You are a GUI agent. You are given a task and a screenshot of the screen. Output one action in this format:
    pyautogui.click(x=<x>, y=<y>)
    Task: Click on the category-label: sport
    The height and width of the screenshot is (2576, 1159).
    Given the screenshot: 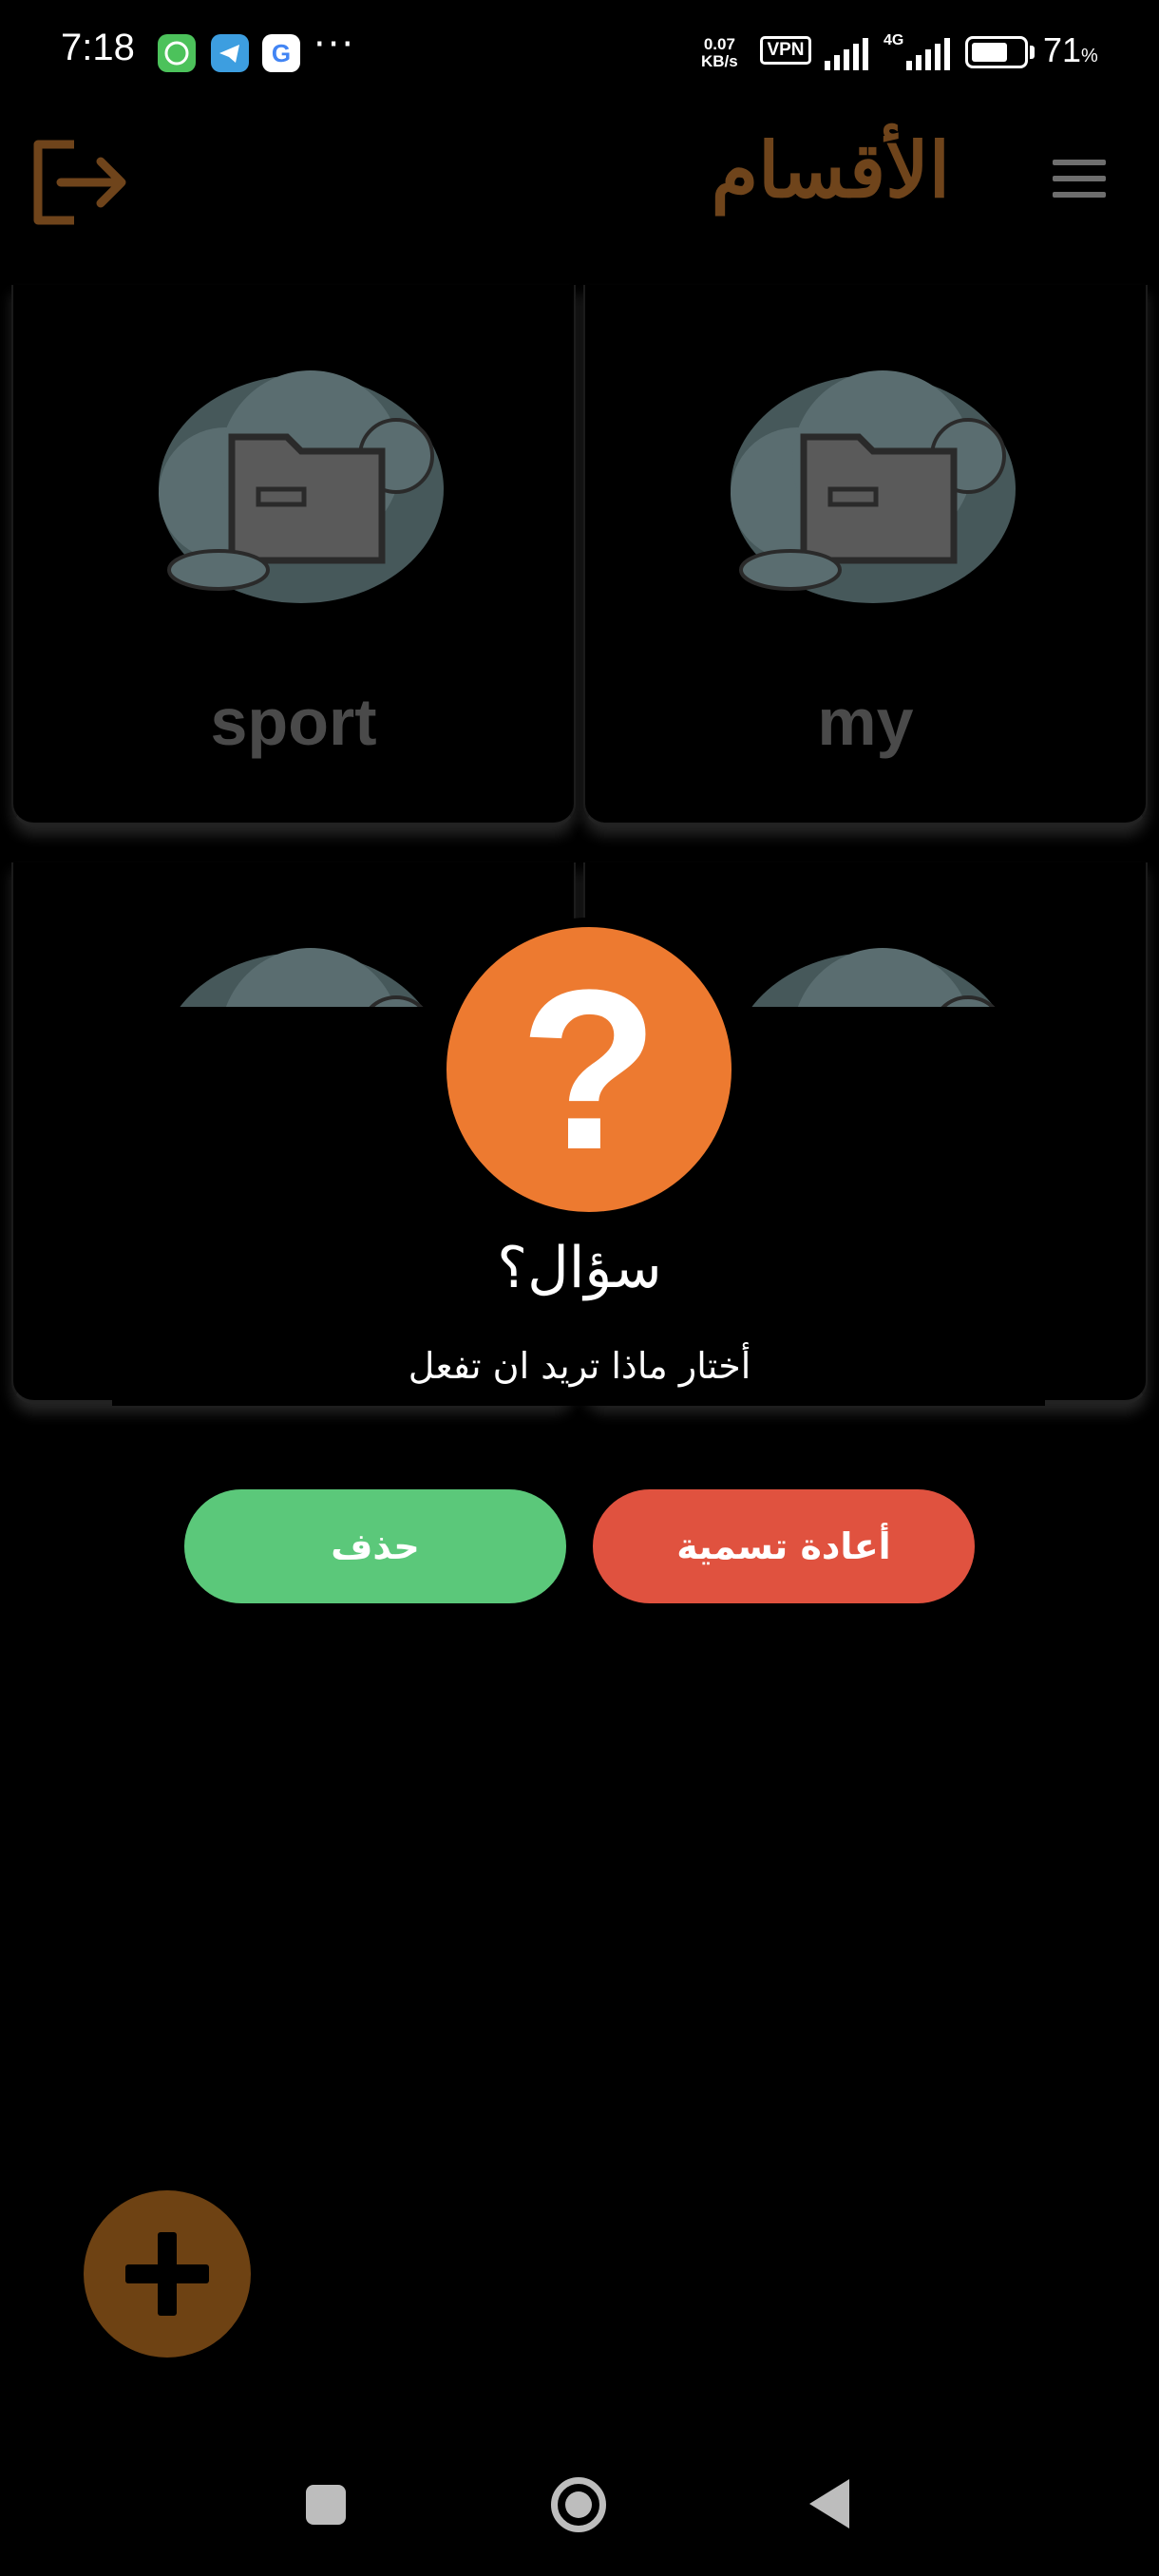 What is the action you would take?
    pyautogui.click(x=293, y=722)
    